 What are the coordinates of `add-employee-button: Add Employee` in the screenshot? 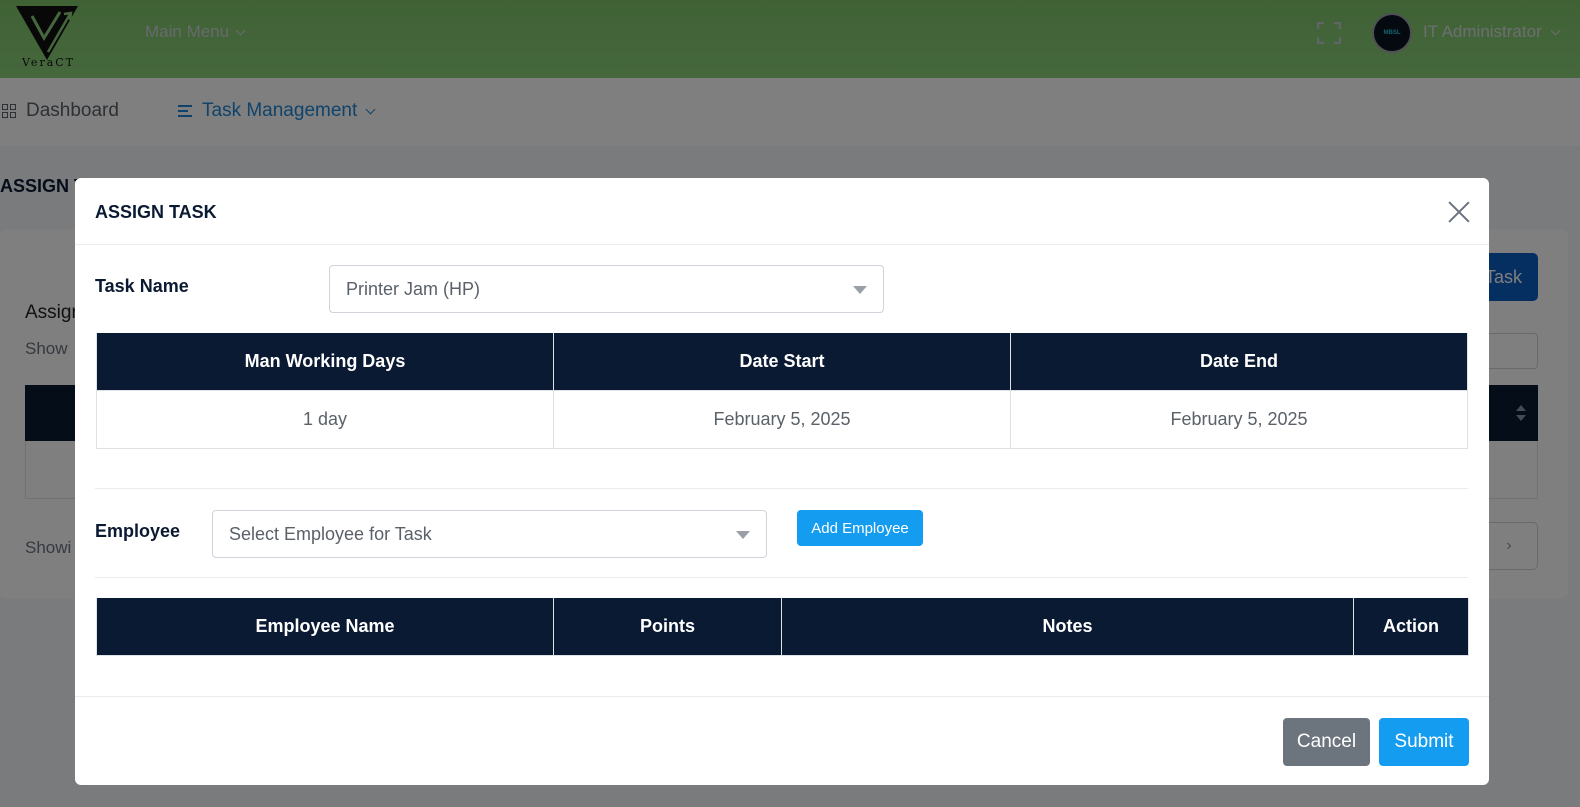 It's located at (860, 528).